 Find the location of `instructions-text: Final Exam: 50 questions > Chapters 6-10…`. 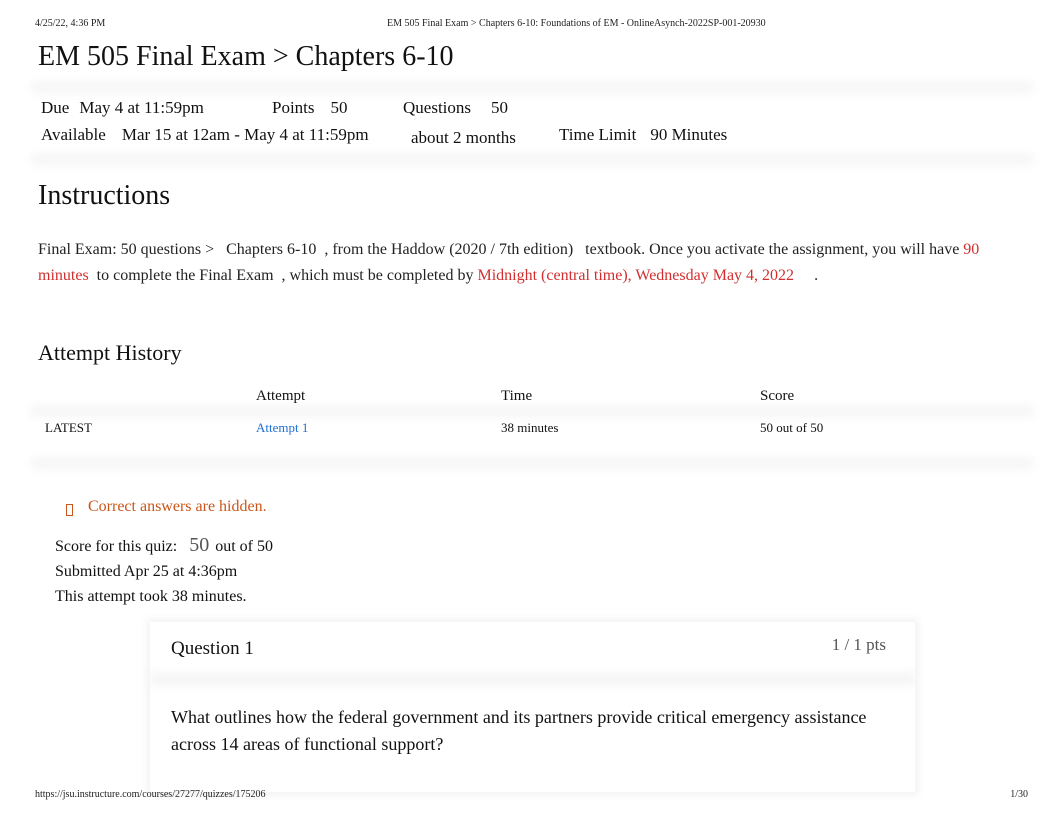

instructions-text: Final Exam: 50 questions > Chapters 6-10… is located at coordinates (501, 249).